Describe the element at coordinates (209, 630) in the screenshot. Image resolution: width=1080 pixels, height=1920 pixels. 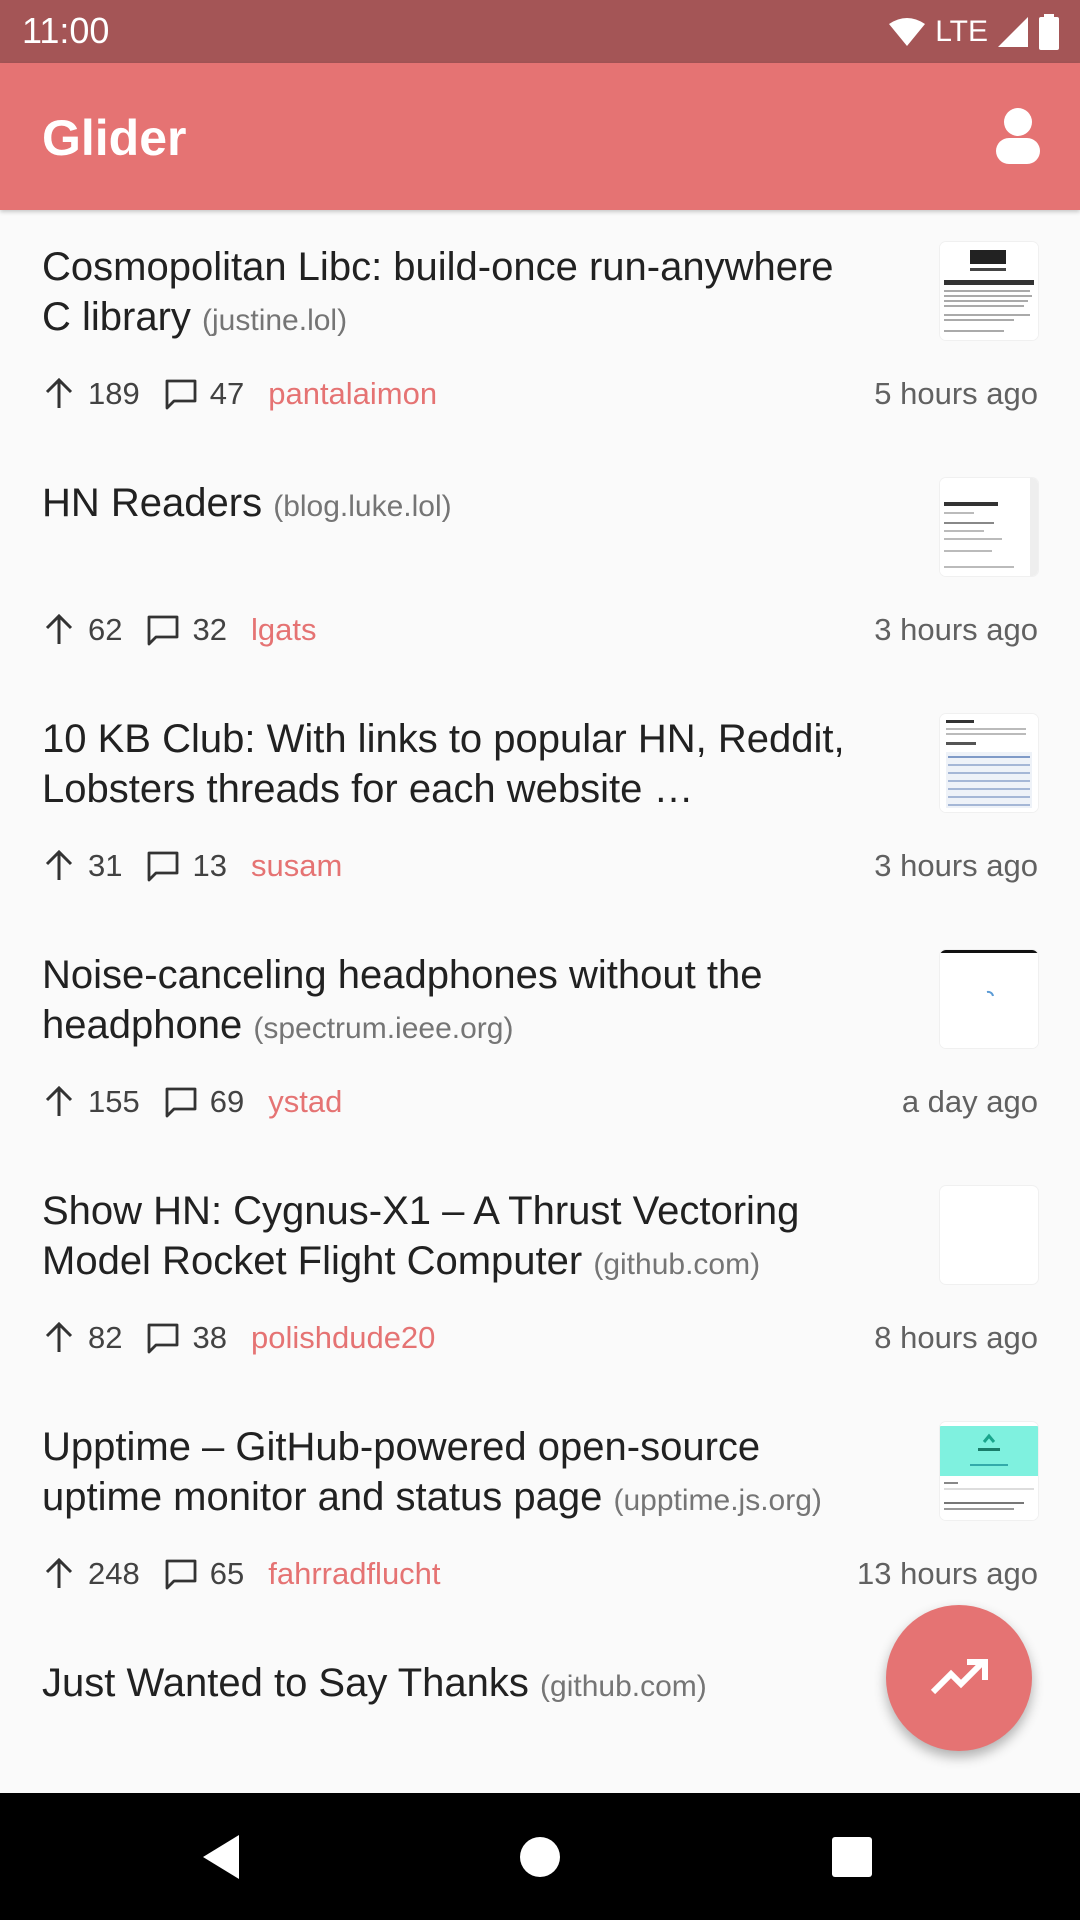
I see `story-comments: 32` at that location.